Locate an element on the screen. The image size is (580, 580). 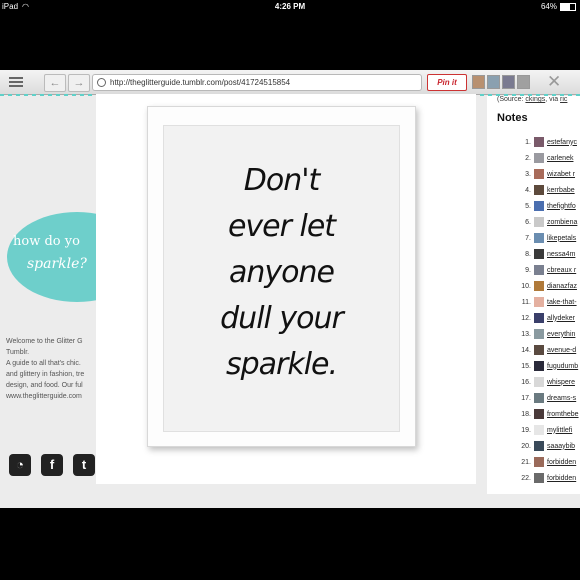
note-username: dreams-s is located at coordinates (561, 398).